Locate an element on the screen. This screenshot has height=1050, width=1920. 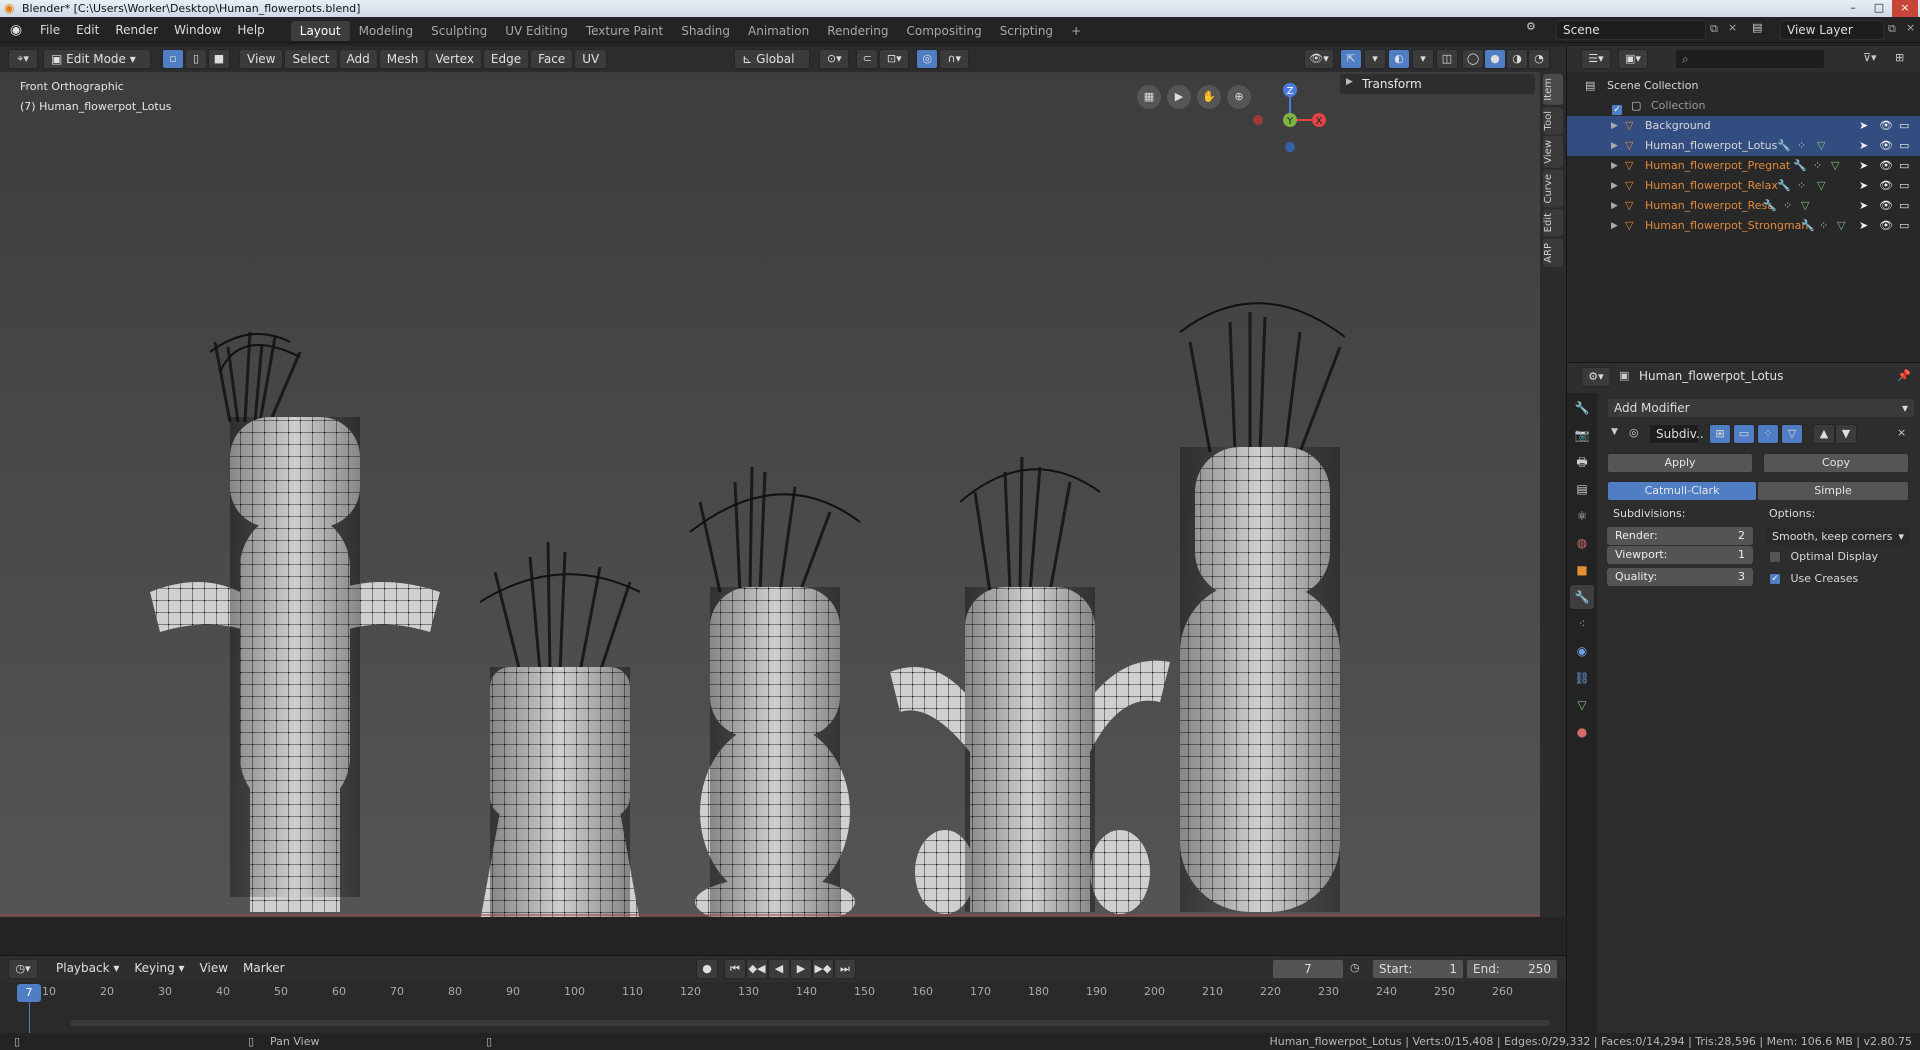
use-creases-checkbox: ✓ is located at coordinates (1775, 579).